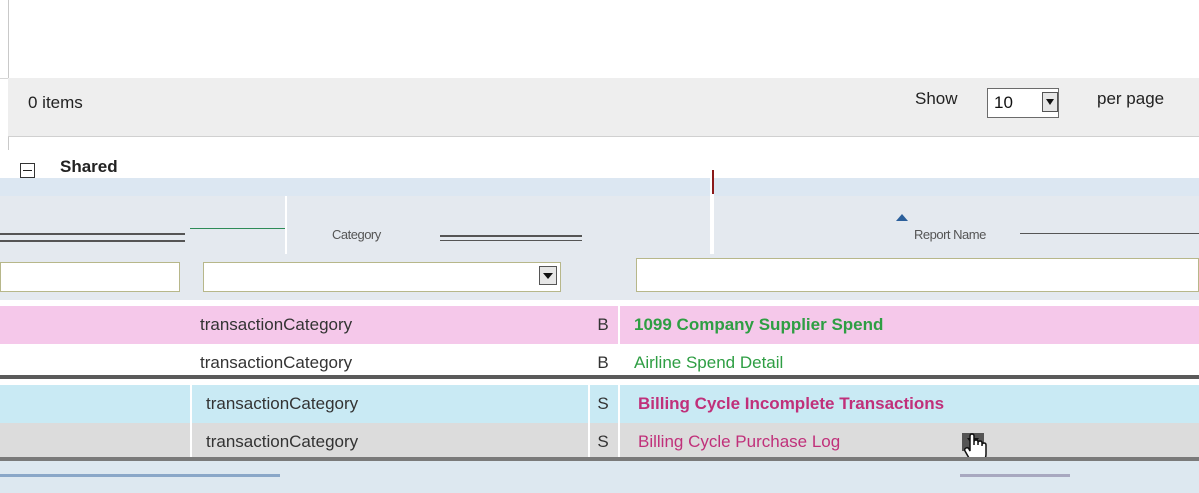  I want to click on row-report-name: 1099 Company Supplier Spend, so click(908, 325).